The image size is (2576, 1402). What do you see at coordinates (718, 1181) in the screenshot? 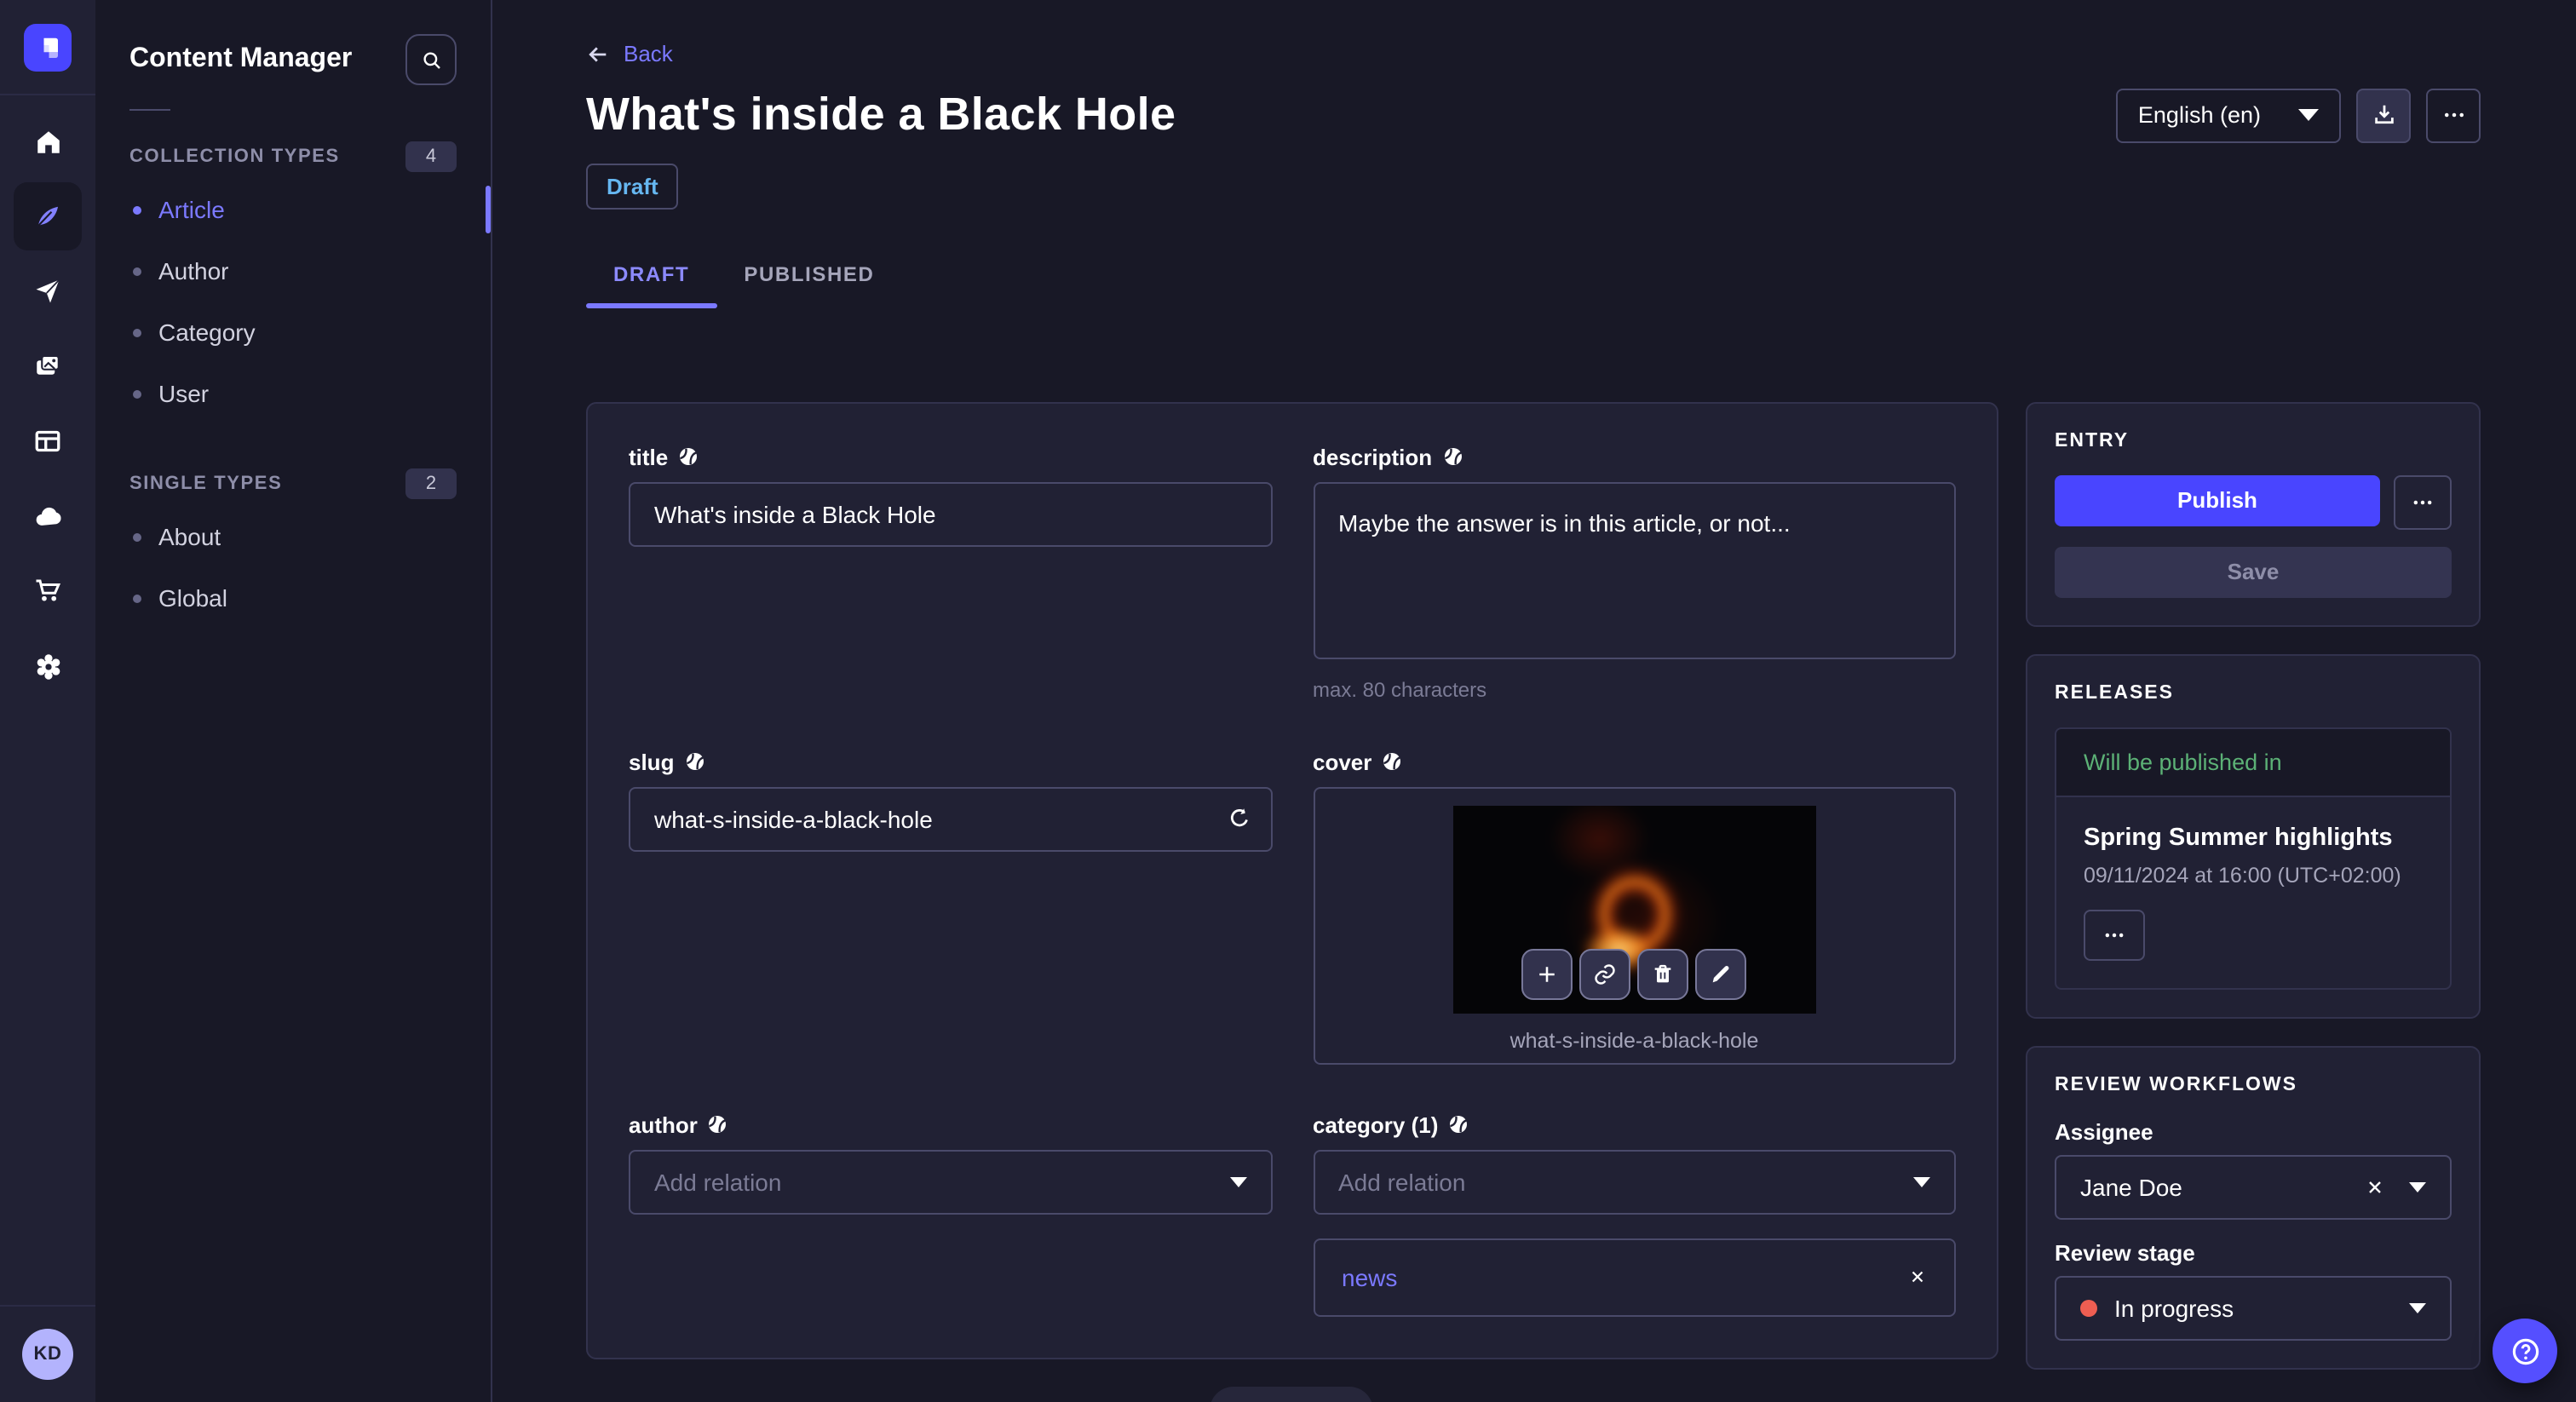
I see `author-placeholder: Add relation` at bounding box center [718, 1181].